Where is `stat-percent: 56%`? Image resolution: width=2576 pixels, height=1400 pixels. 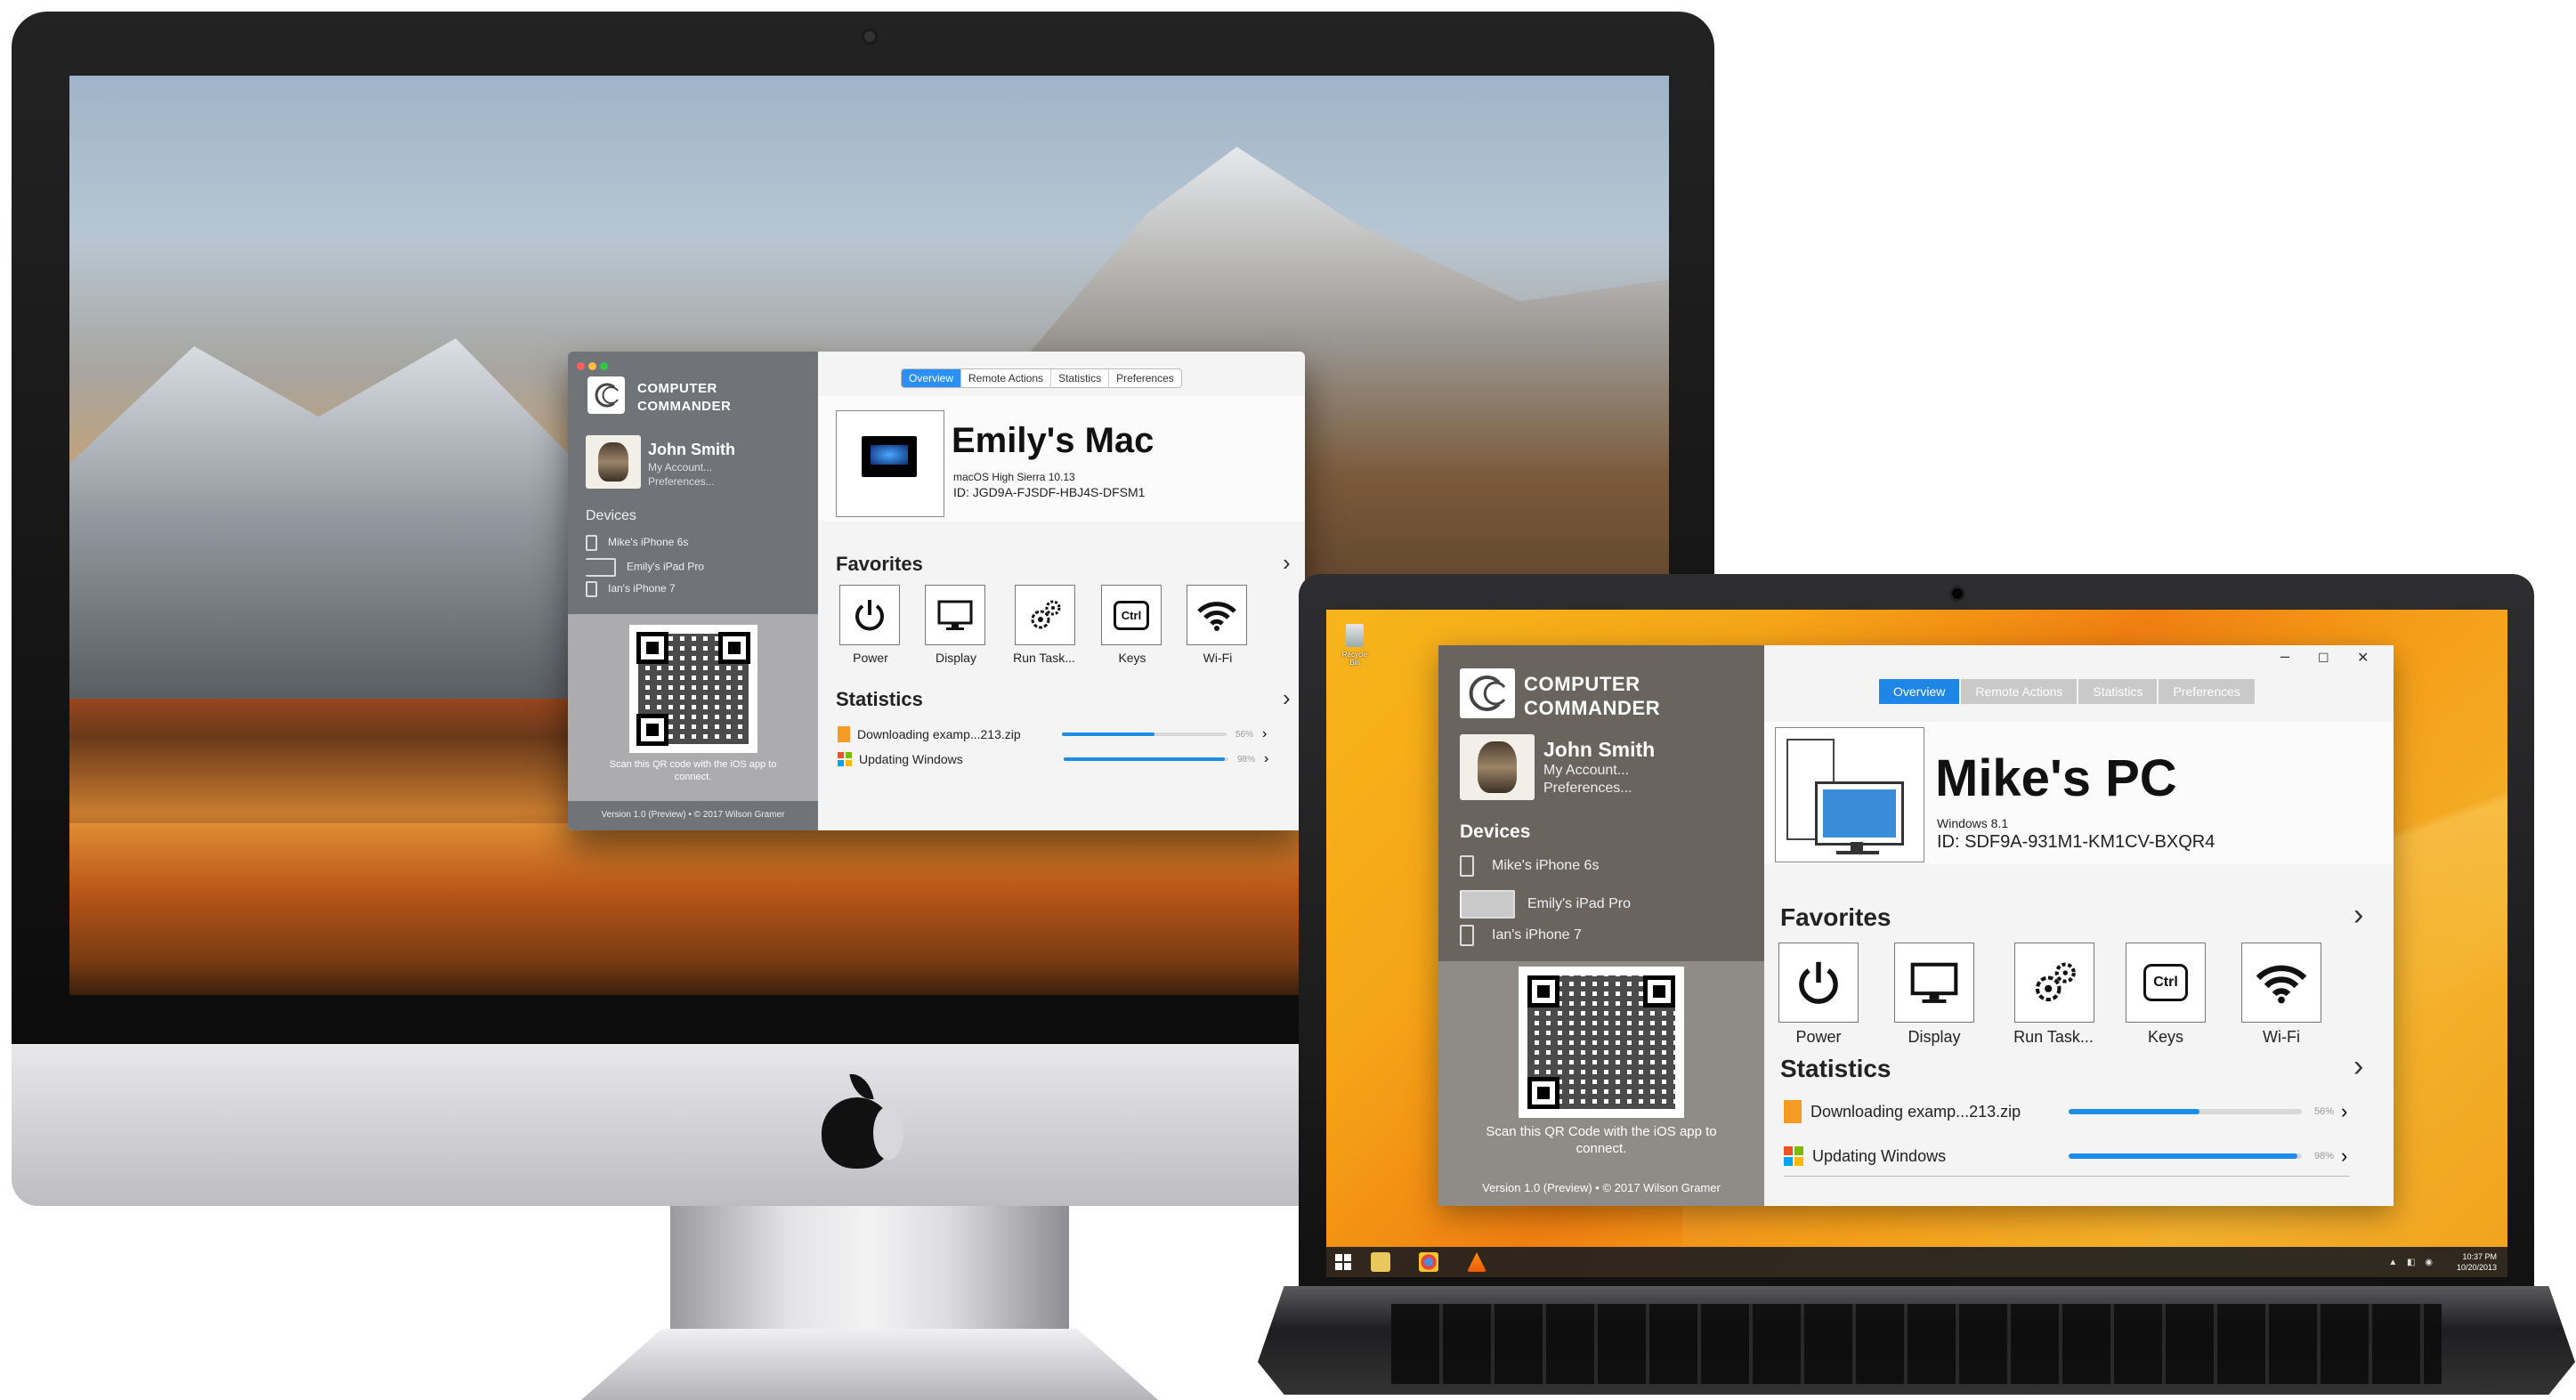 stat-percent: 56% is located at coordinates (2323, 1112).